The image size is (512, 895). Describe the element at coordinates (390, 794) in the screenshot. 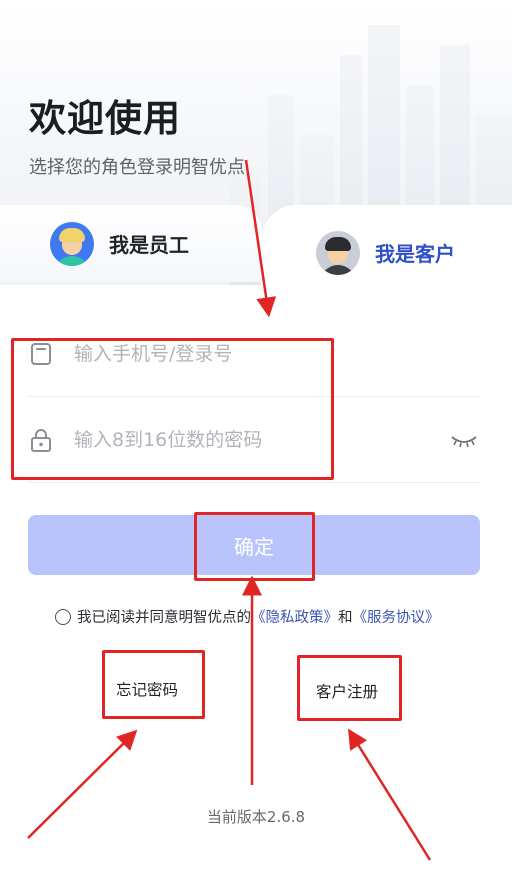

I see `annotation-arrow-register` at that location.